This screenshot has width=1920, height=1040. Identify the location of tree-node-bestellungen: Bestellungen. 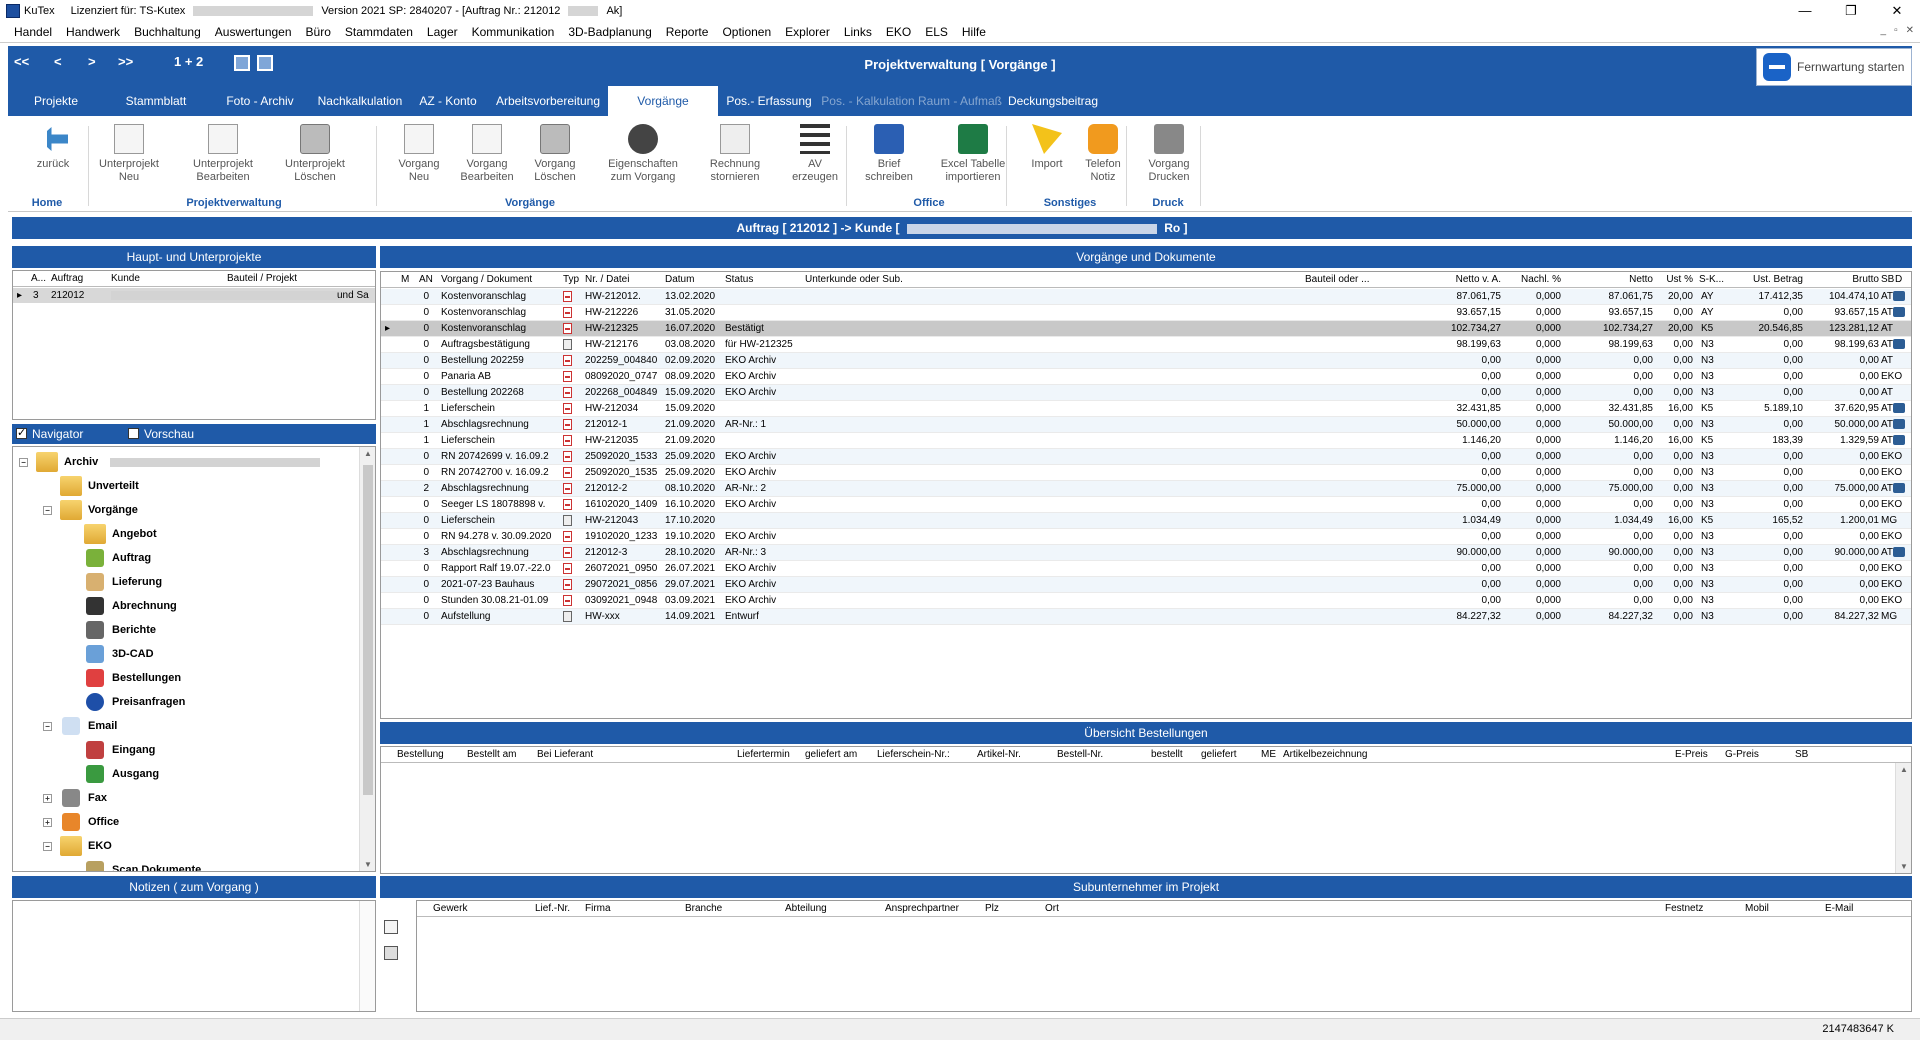
(124, 678).